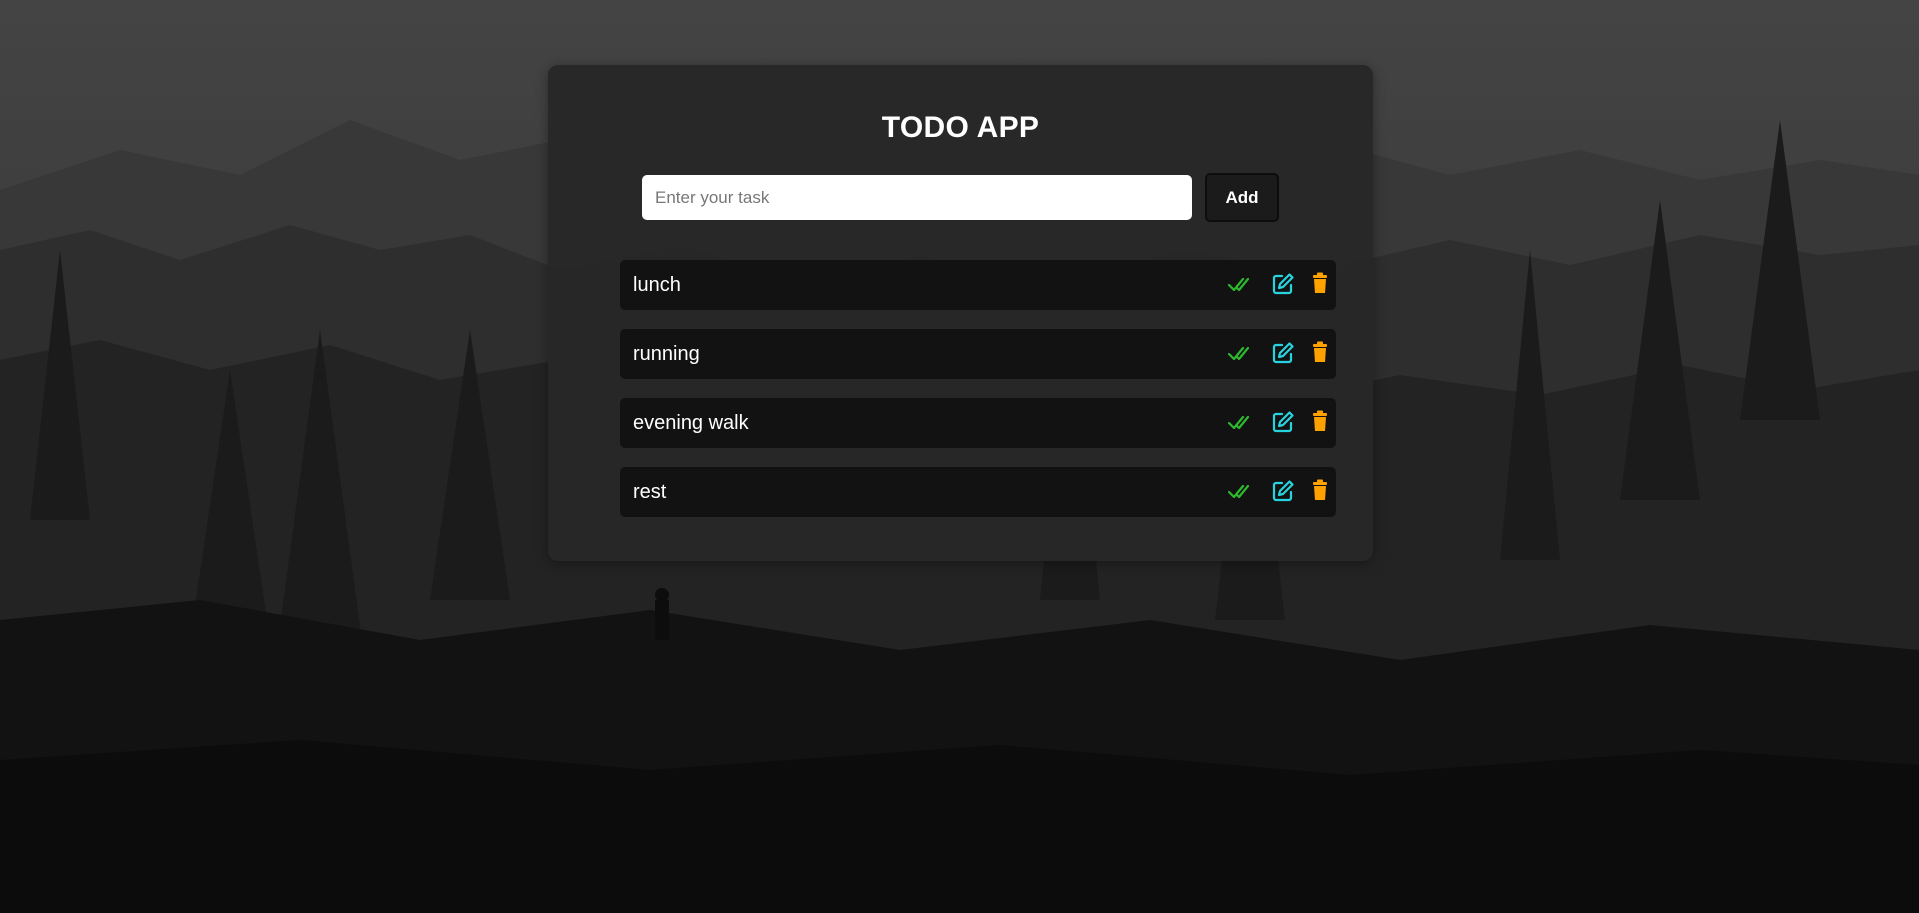 Image resolution: width=1919 pixels, height=913 pixels. What do you see at coordinates (978, 354) in the screenshot?
I see `task-item: running` at bounding box center [978, 354].